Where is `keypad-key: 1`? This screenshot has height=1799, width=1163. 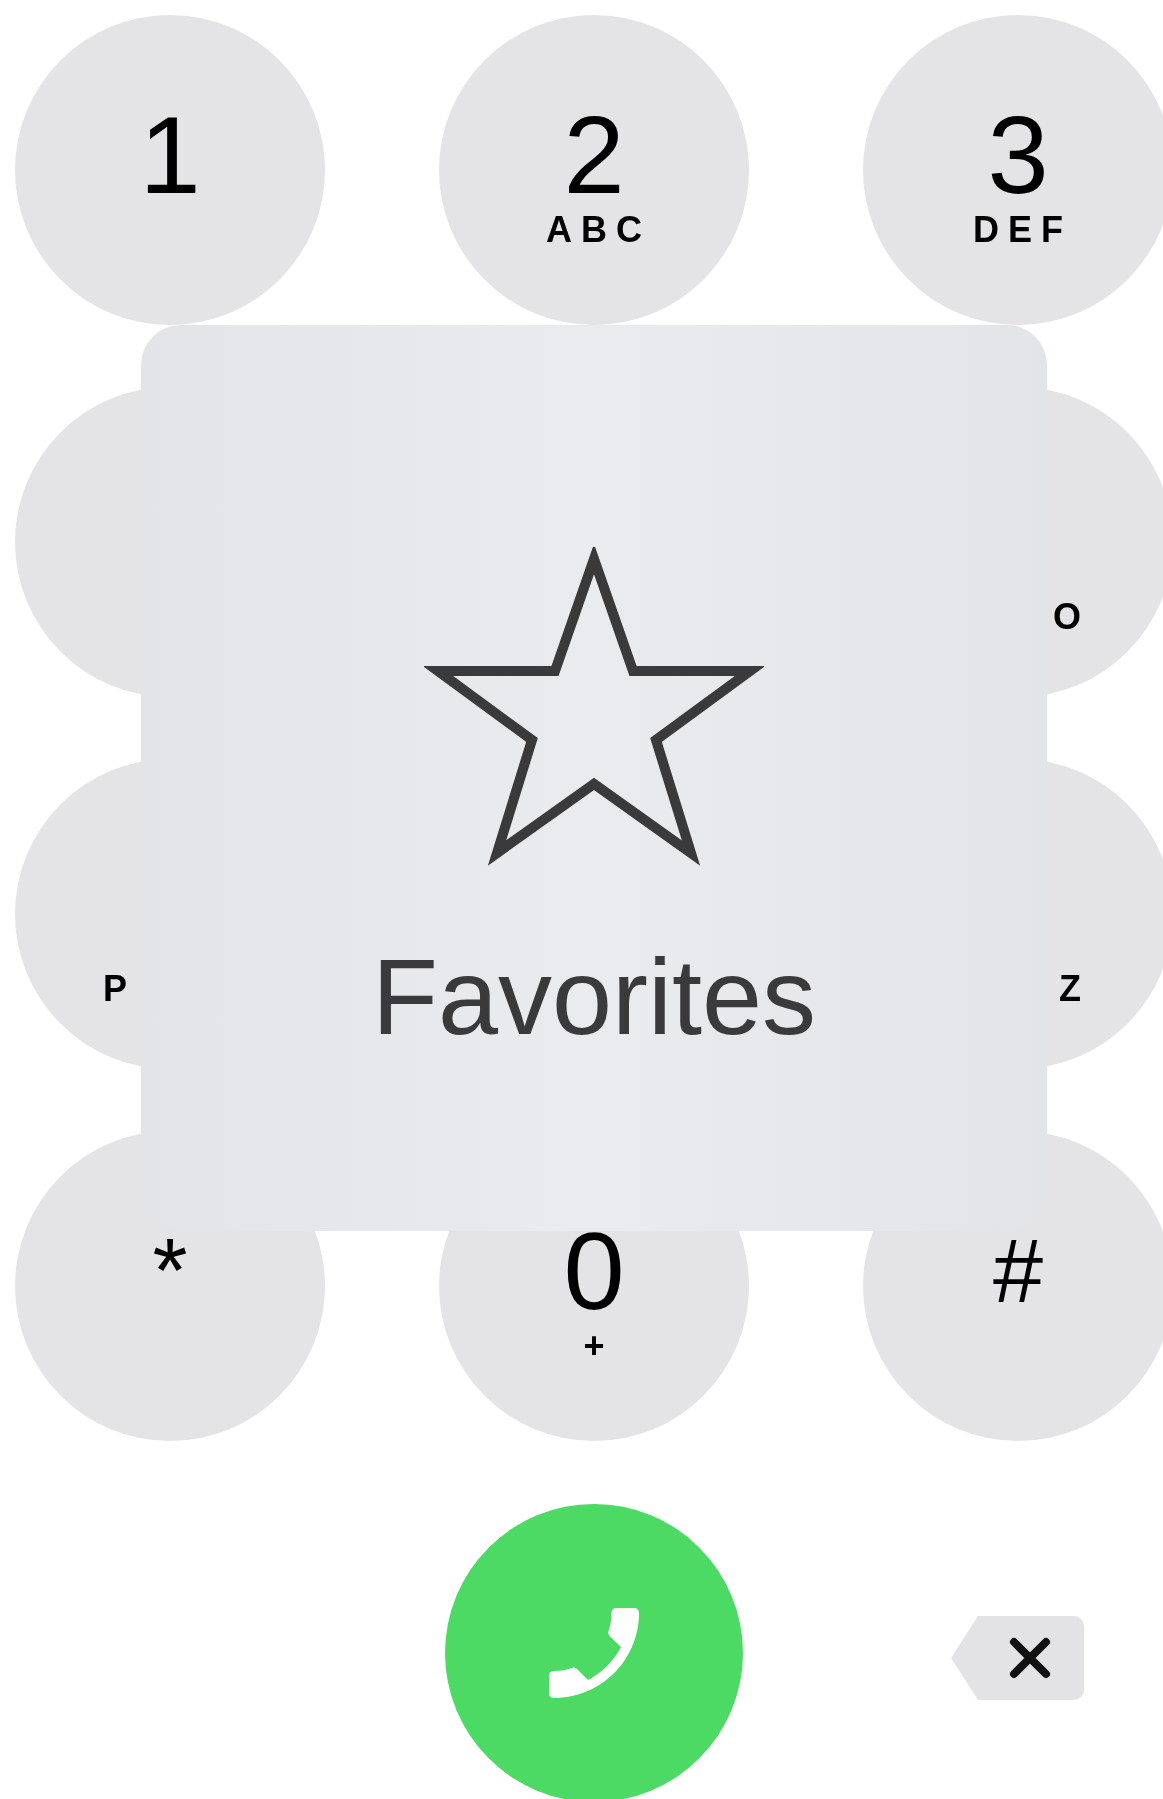 keypad-key: 1 is located at coordinates (170, 170).